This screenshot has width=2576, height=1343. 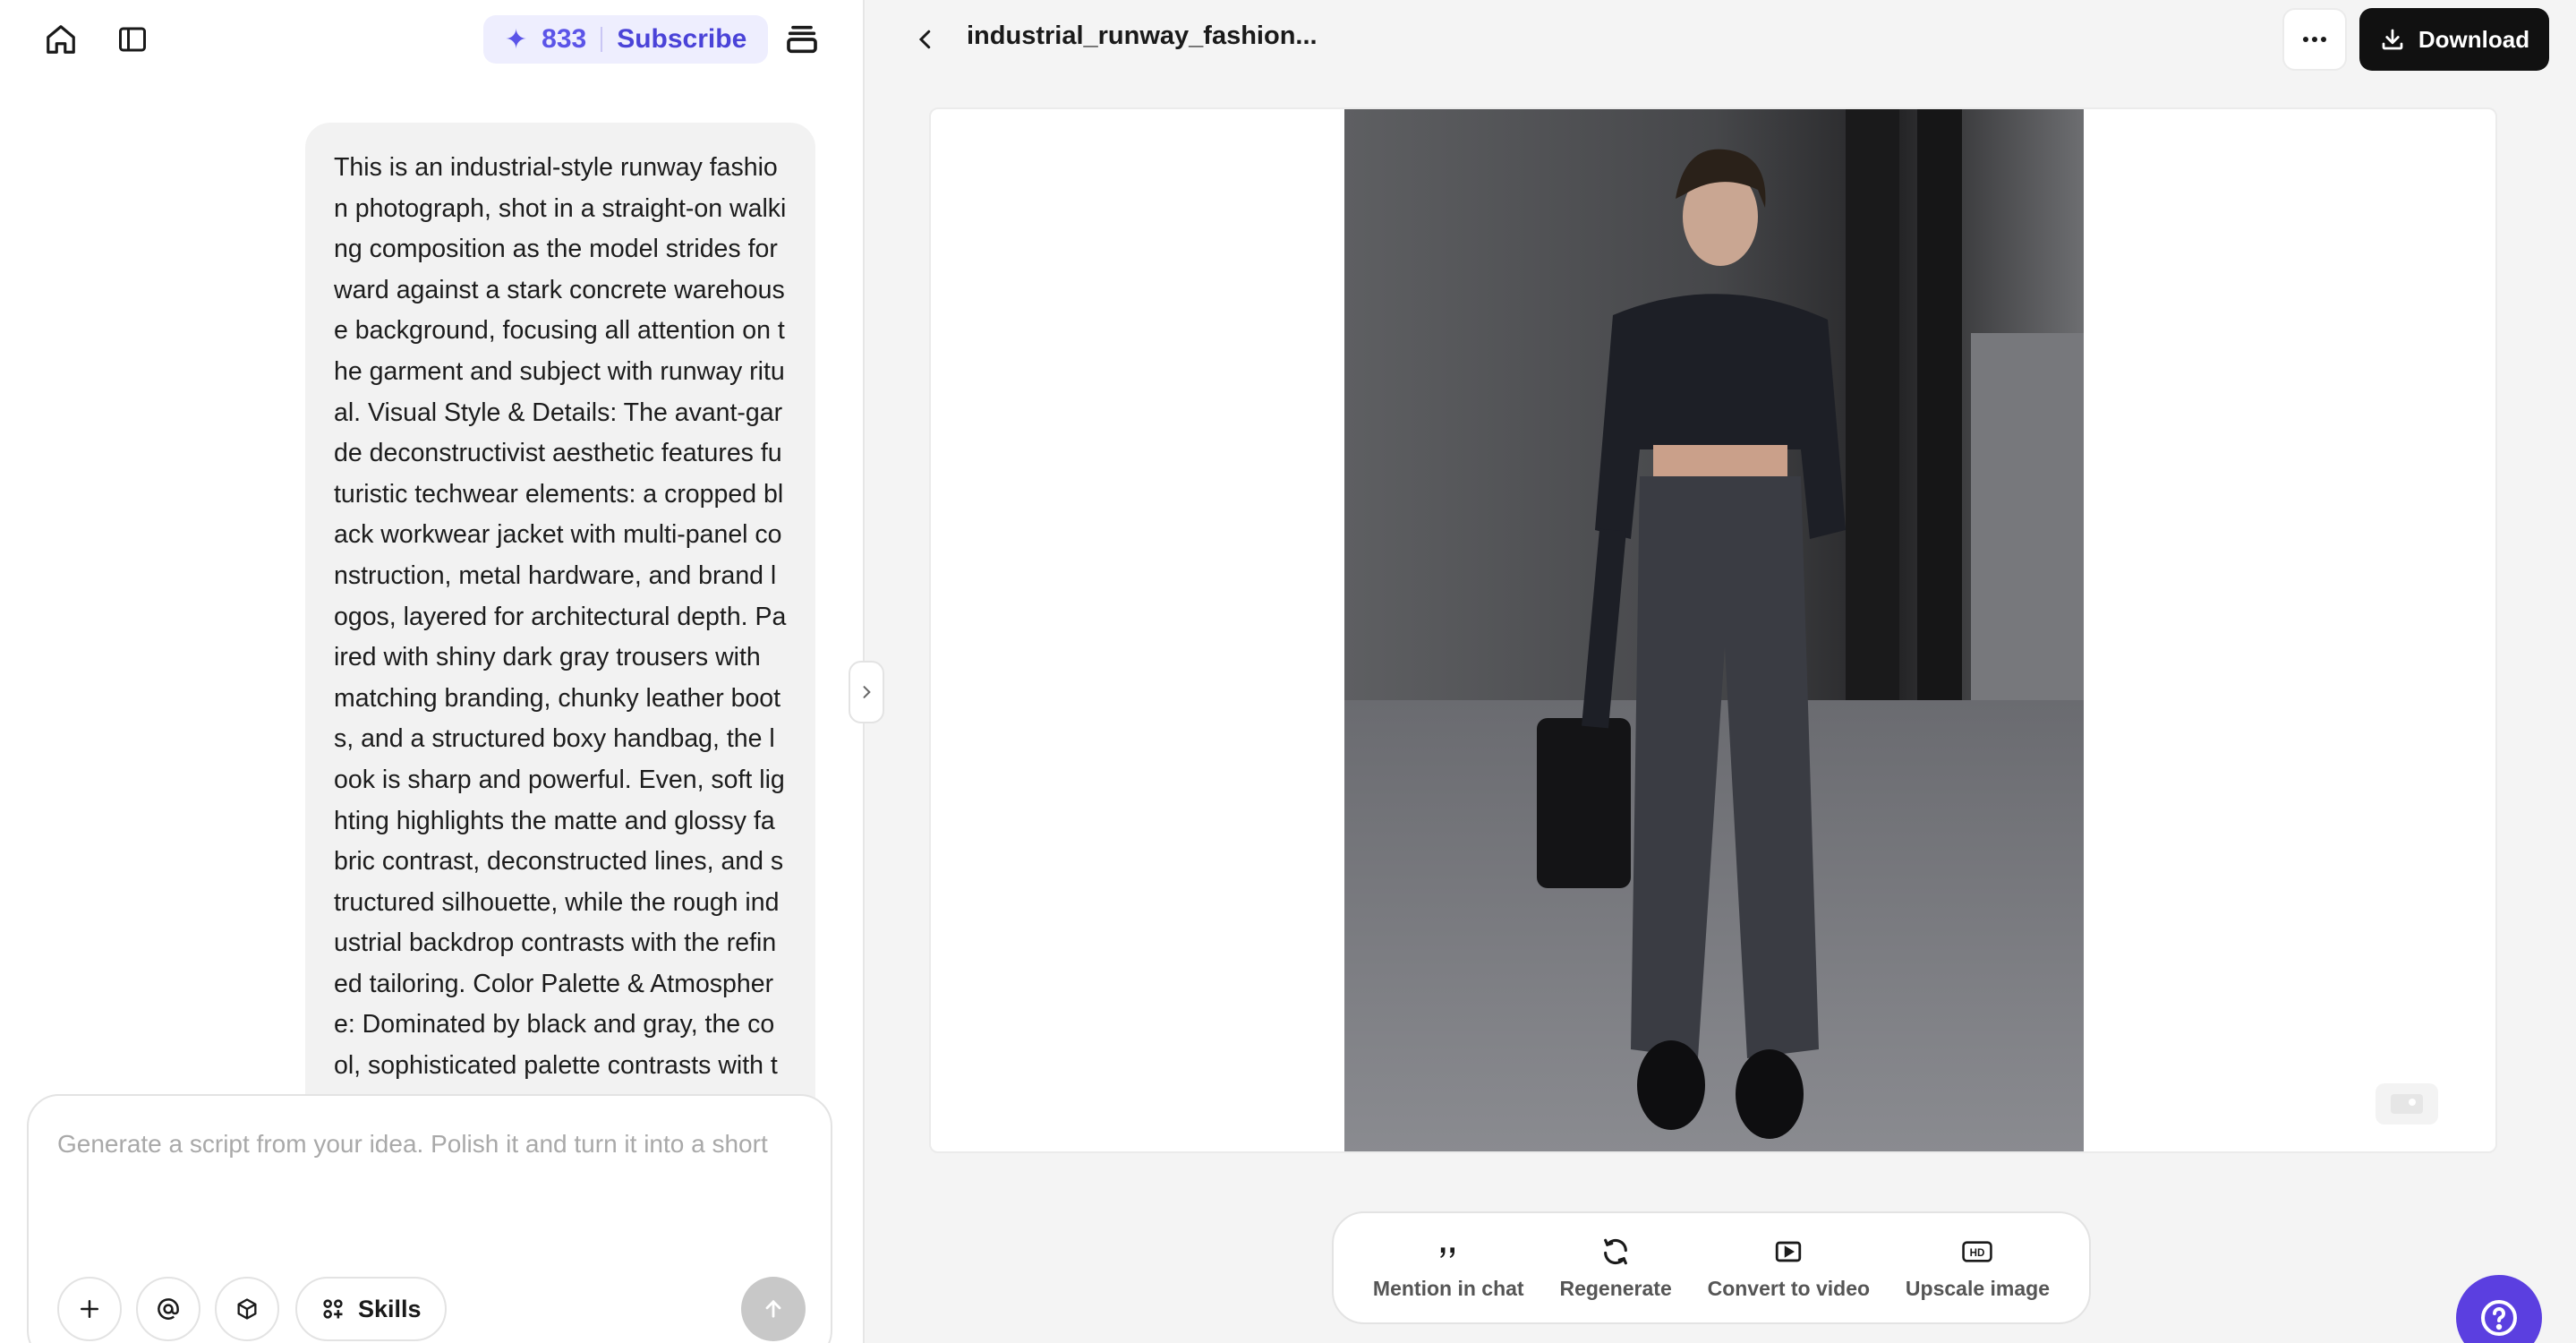 I want to click on arrow-up-icon, so click(x=773, y=1308).